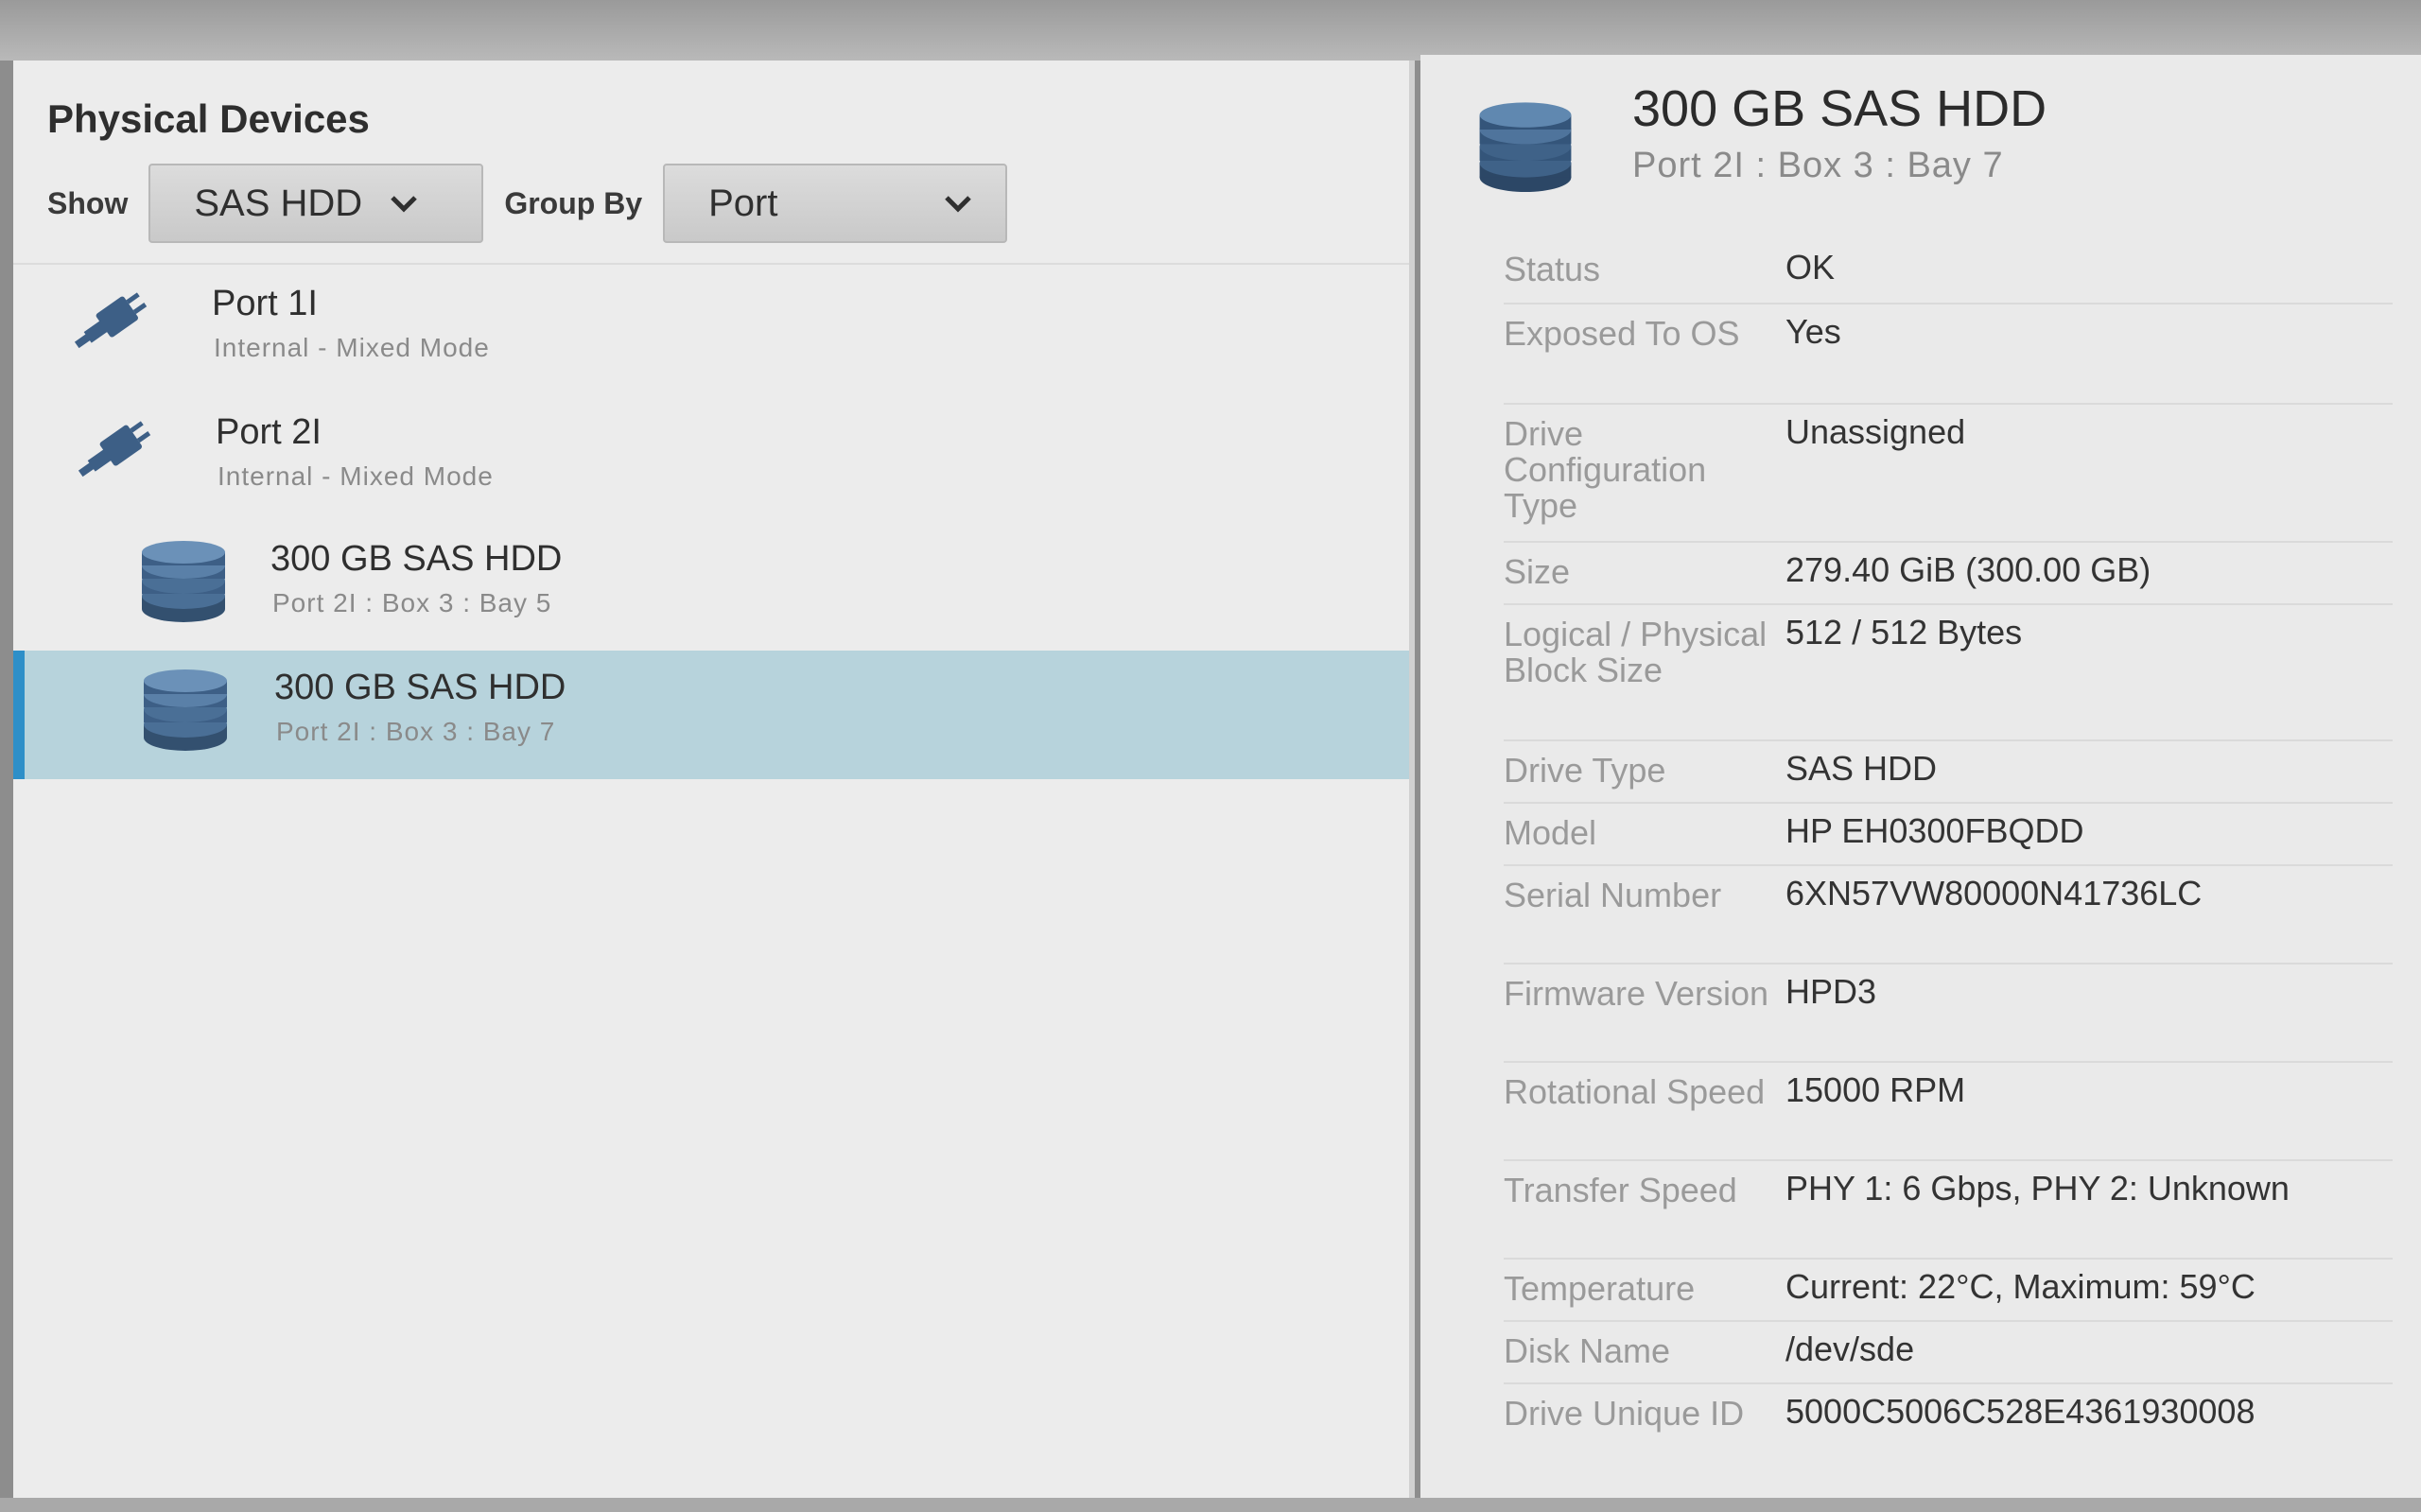 The width and height of the screenshot is (2421, 1512). I want to click on group-by-select: Port, so click(835, 203).